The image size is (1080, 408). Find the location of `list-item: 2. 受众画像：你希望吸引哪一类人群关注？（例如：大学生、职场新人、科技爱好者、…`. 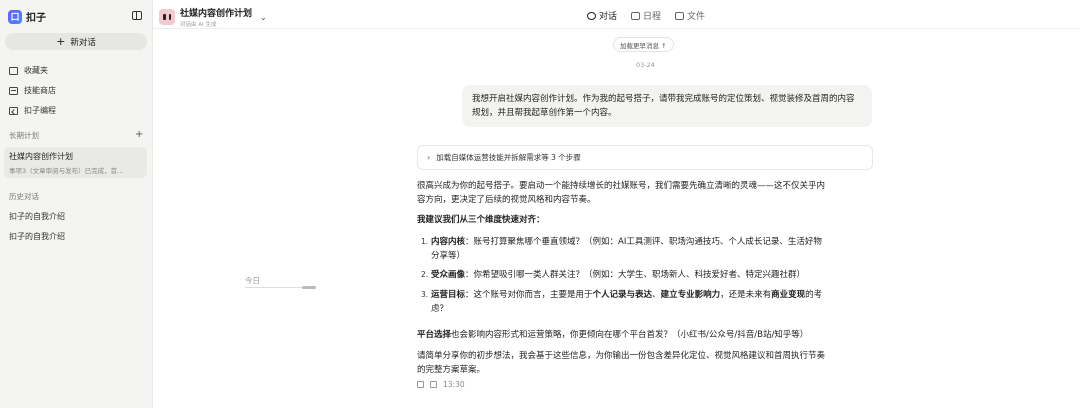

list-item: 2. 受众画像：你希望吸引哪一类人群关注？（例如：大学生、职场新人、科技爱好者、… is located at coordinates (647, 275).